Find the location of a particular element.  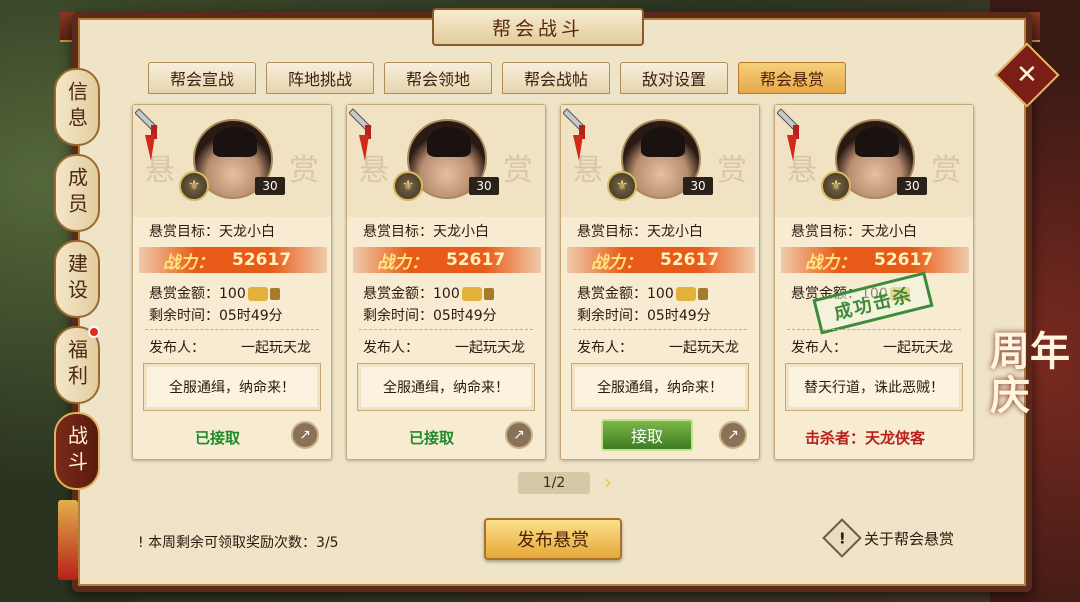

kill-success-stamp: 成功击杀 is located at coordinates (873, 303).